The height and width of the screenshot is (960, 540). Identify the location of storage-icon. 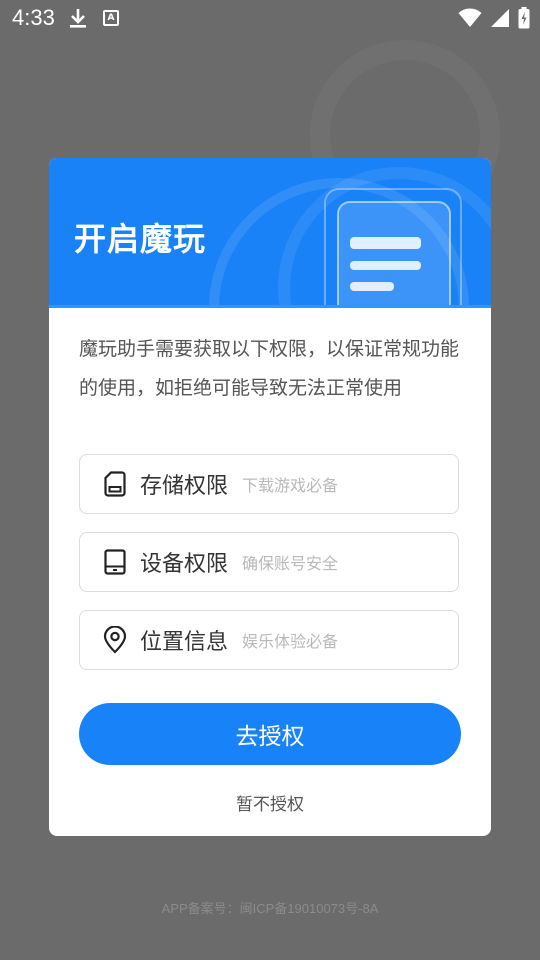
(115, 484).